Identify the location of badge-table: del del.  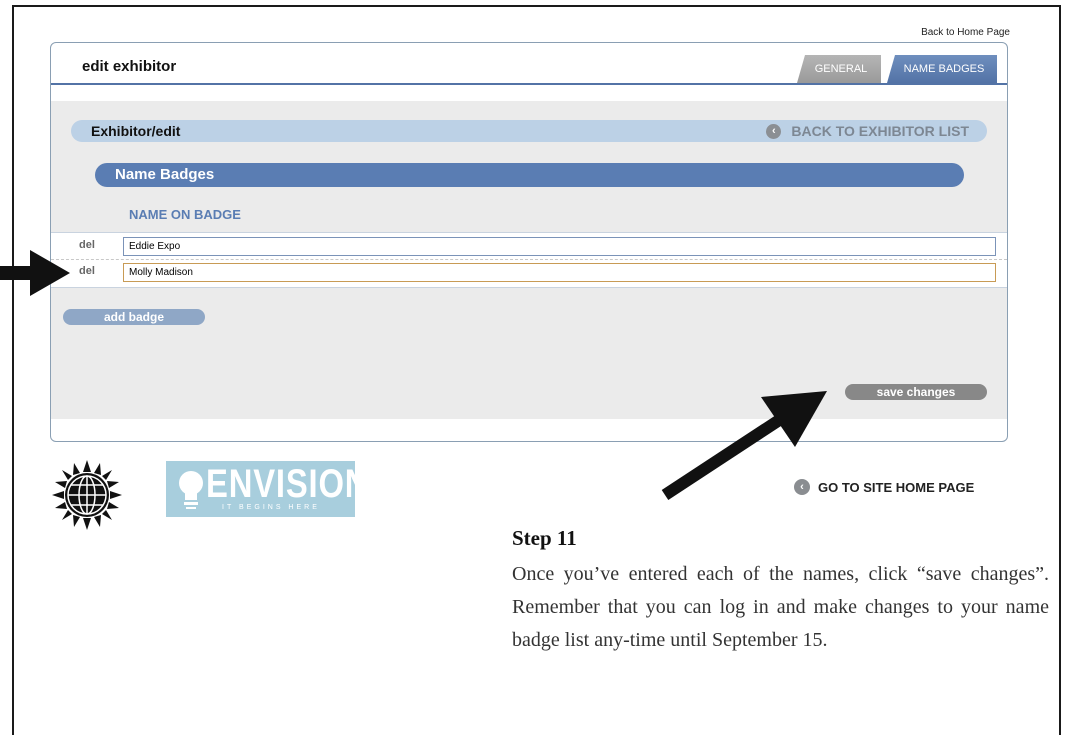
(529, 260).